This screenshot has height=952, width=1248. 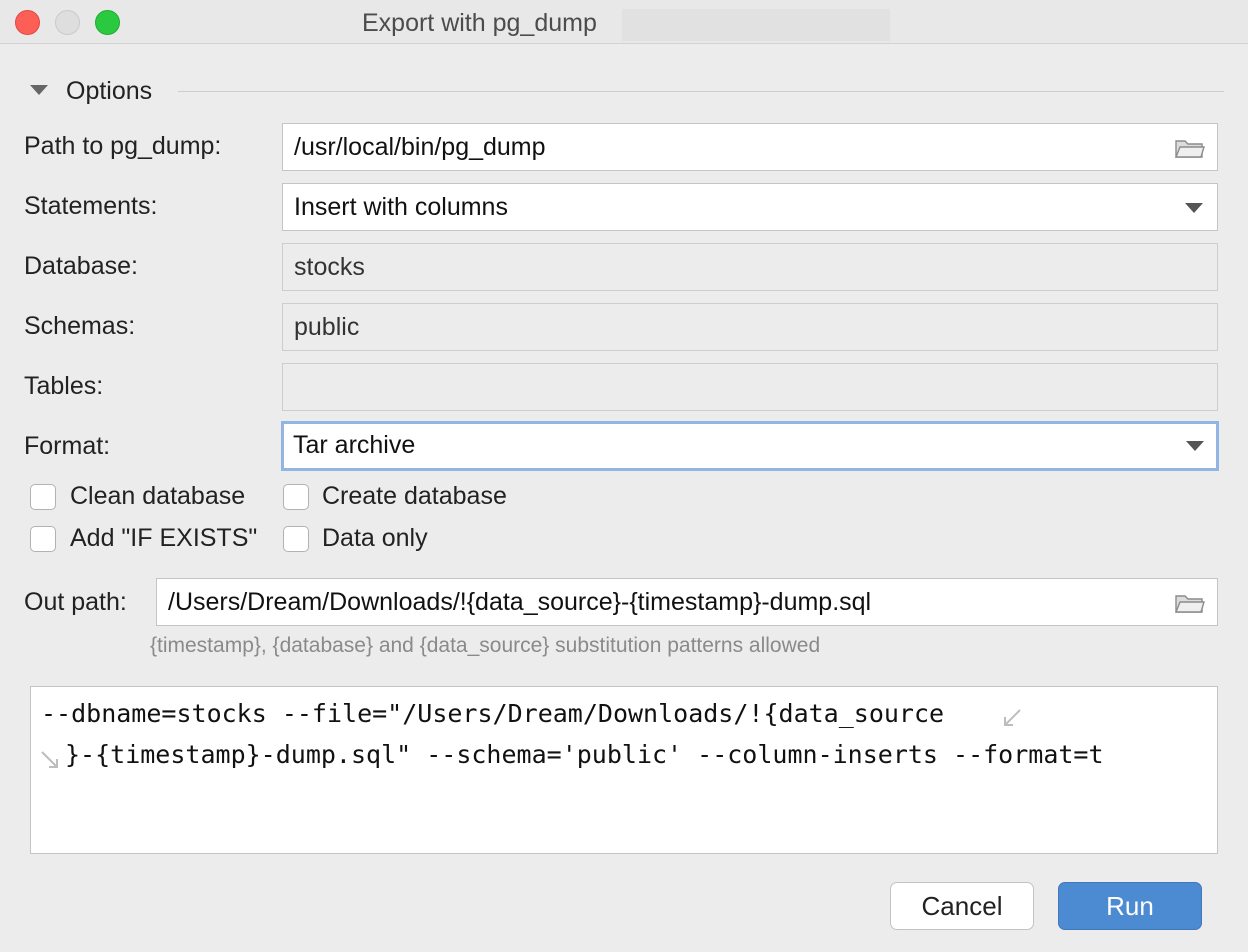 What do you see at coordinates (420, 147) in the screenshot?
I see `path-to-pg-dump-value: /usr/local/bin/pg_dump` at bounding box center [420, 147].